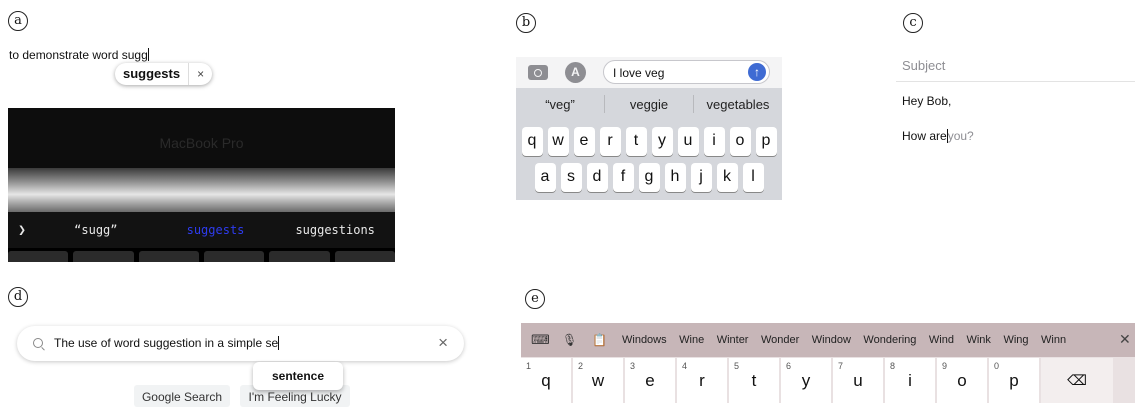 The width and height of the screenshot is (1135, 409). I want to click on key-label: e, so click(650, 380).